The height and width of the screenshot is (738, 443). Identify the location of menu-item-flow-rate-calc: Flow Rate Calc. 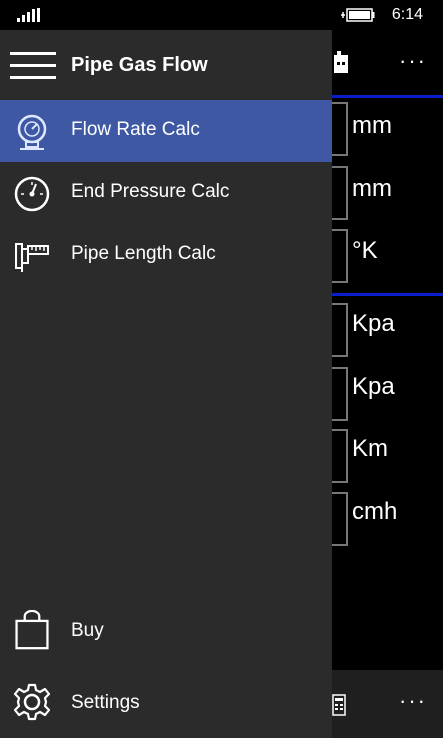
(166, 131).